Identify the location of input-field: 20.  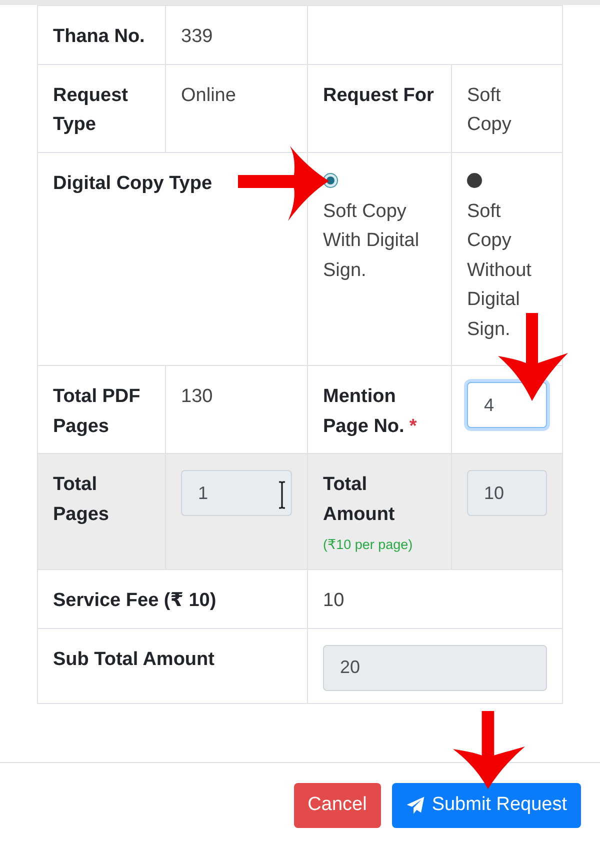
(435, 667).